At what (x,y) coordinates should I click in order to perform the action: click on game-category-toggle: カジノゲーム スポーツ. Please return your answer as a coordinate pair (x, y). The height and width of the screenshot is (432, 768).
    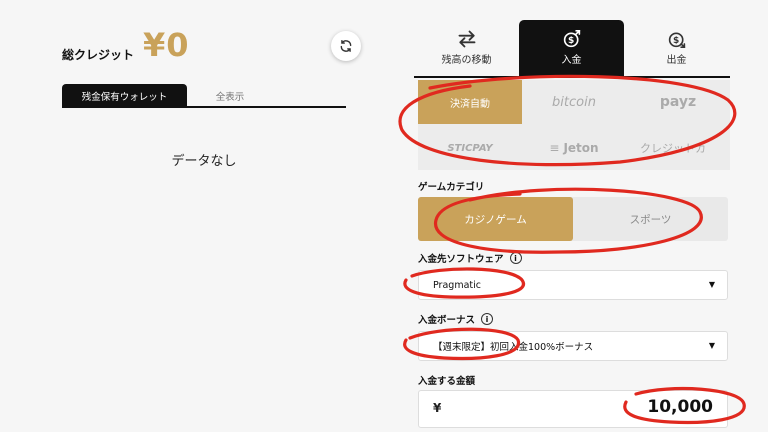
    Looking at the image, I should click on (573, 219).